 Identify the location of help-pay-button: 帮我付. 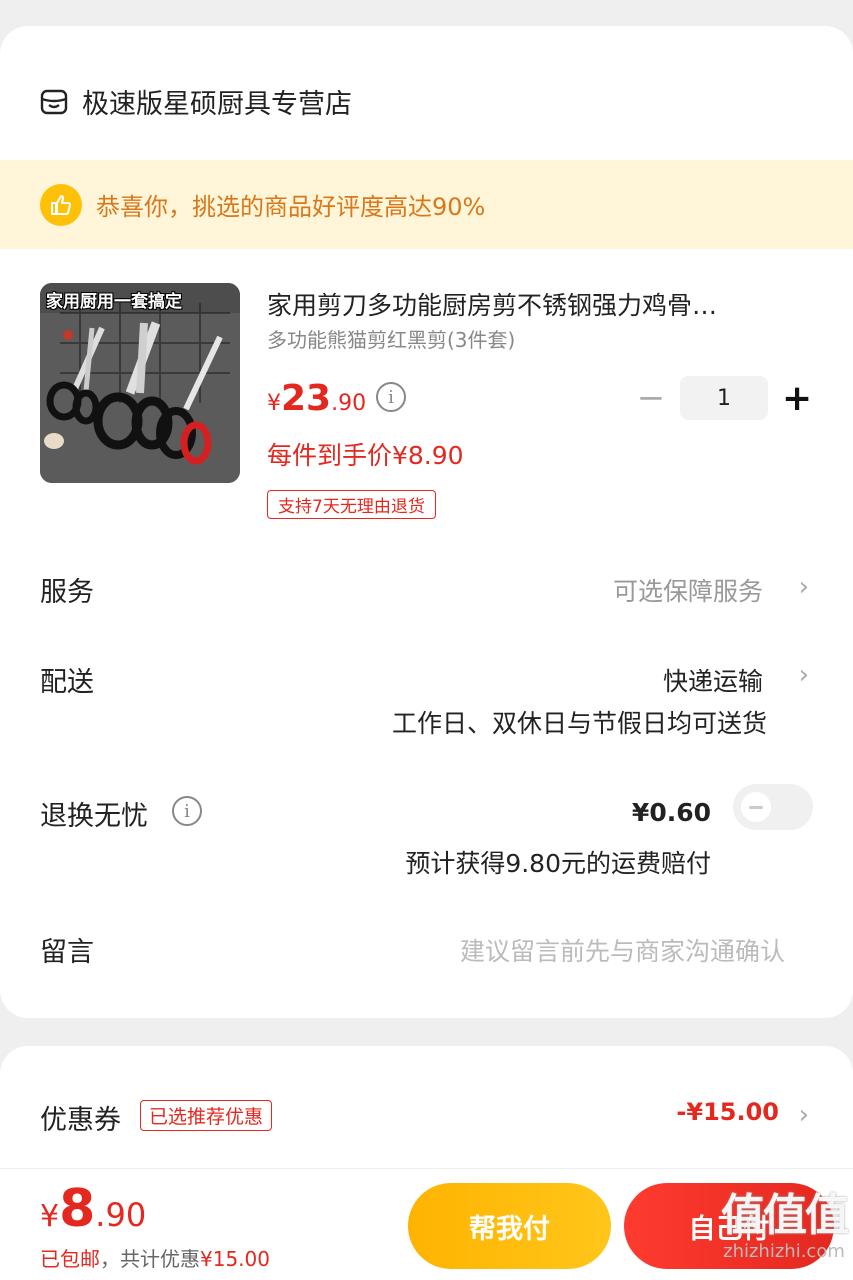
(509, 1226).